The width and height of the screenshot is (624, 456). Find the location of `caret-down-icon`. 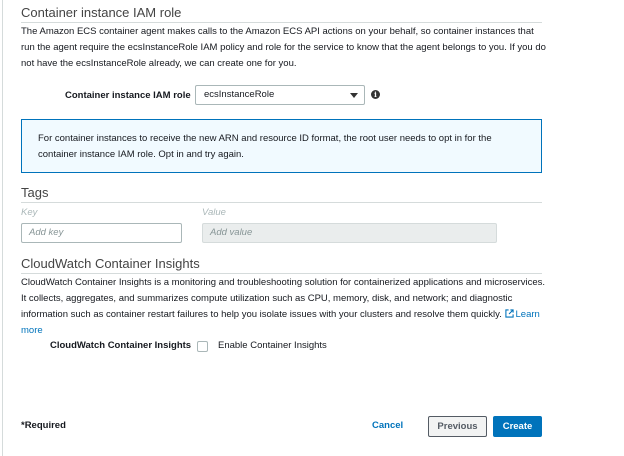

caret-down-icon is located at coordinates (354, 95).